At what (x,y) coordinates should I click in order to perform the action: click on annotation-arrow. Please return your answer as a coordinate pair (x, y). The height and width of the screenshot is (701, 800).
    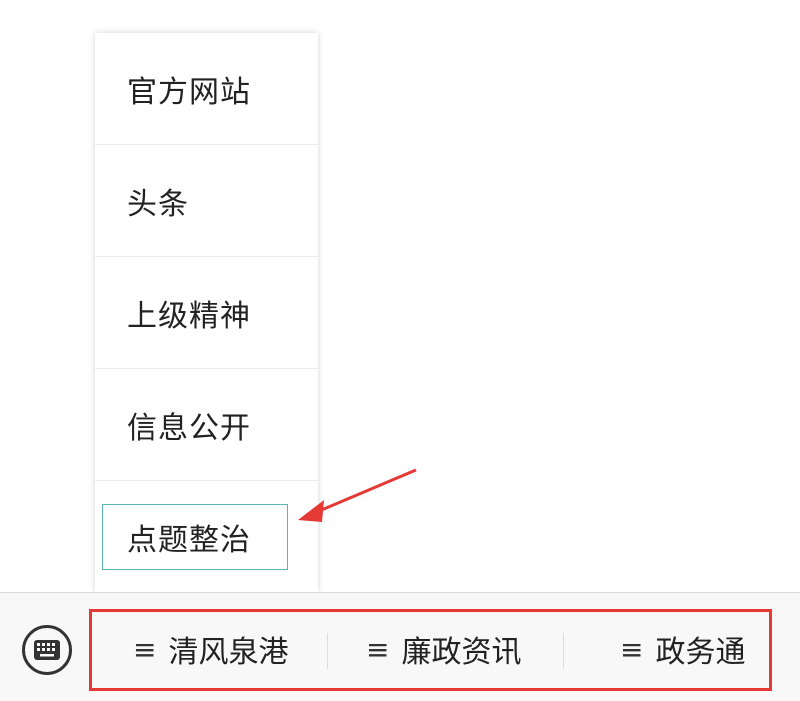
    Looking at the image, I should click on (357, 495).